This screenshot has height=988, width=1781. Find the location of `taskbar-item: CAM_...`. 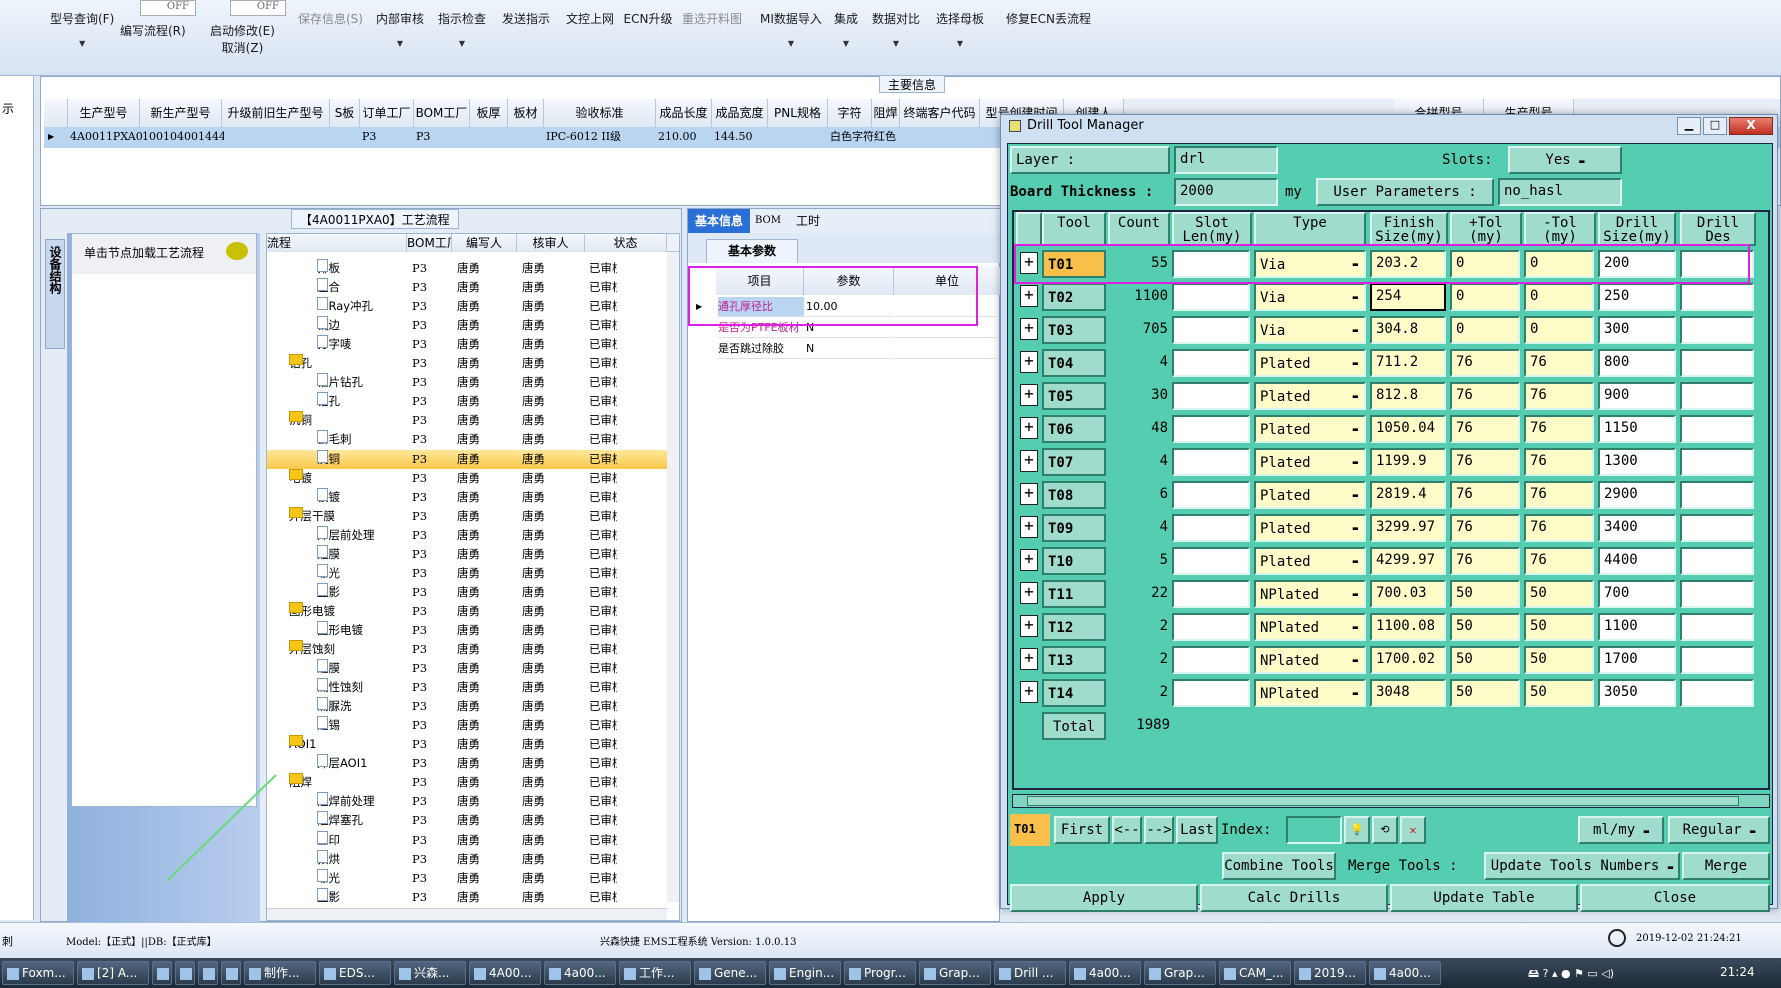

taskbar-item: CAM_... is located at coordinates (1255, 973).